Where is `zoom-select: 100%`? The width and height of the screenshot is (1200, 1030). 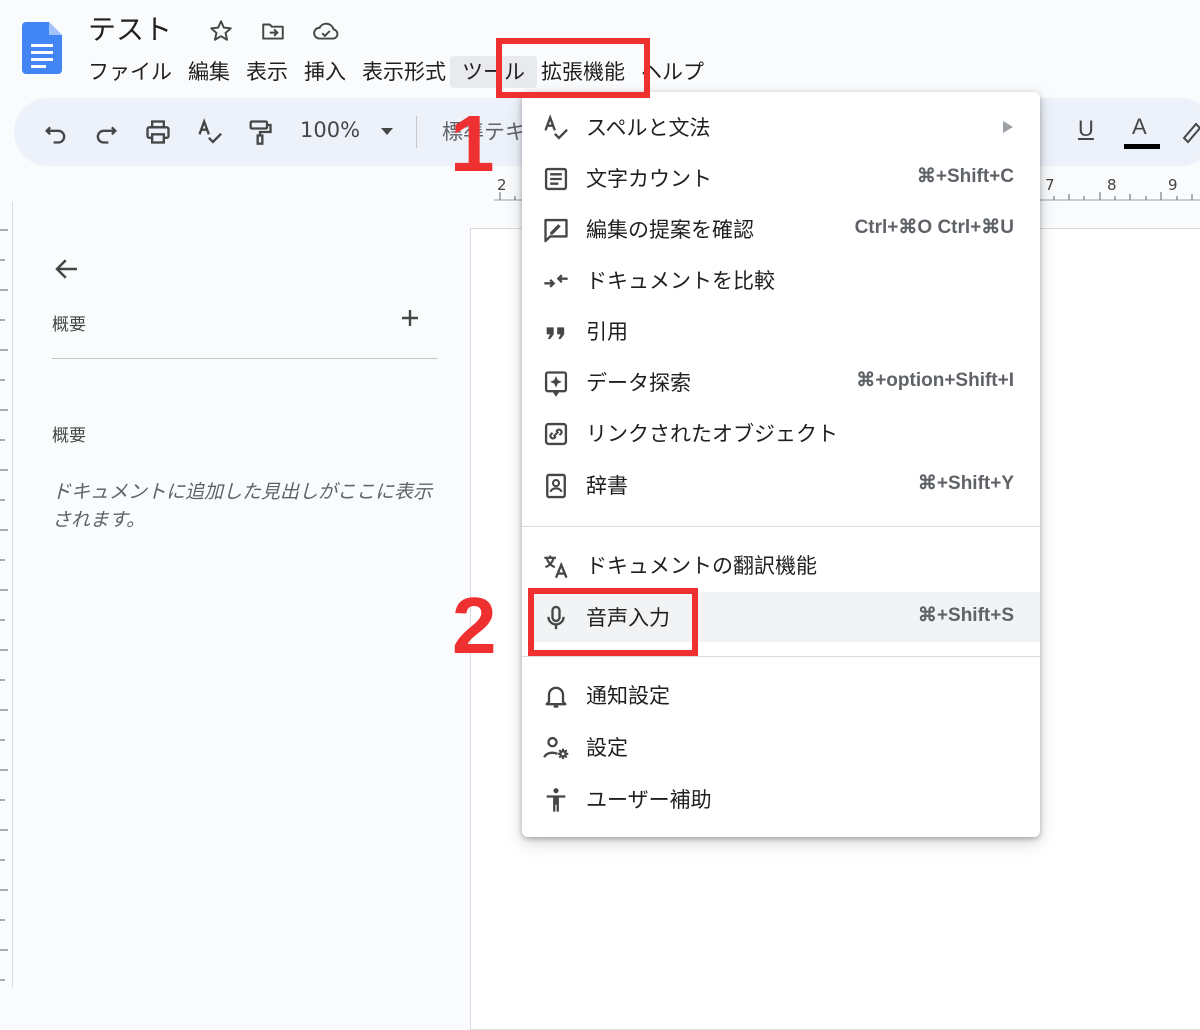
zoom-select: 100% is located at coordinates (330, 130).